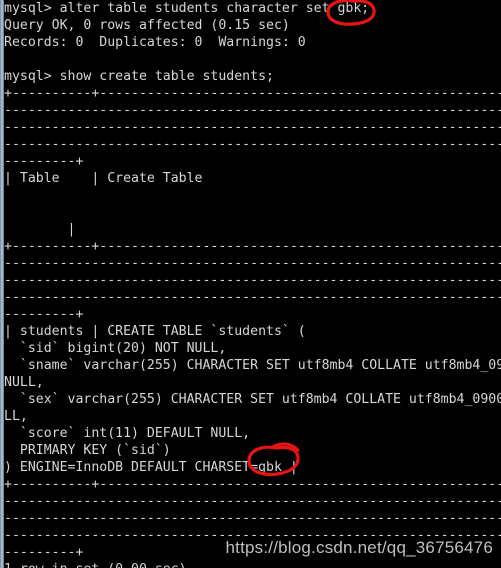 This screenshot has height=568, width=501. Describe the element at coordinates (147, 25) in the screenshot. I see `terminal-line: Query OK, 0 rows affected (0.15 sec)` at that location.